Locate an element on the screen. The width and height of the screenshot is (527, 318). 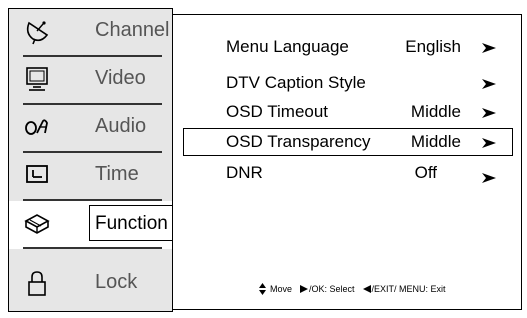
sidebar-item-label: Function is located at coordinates (131, 223).